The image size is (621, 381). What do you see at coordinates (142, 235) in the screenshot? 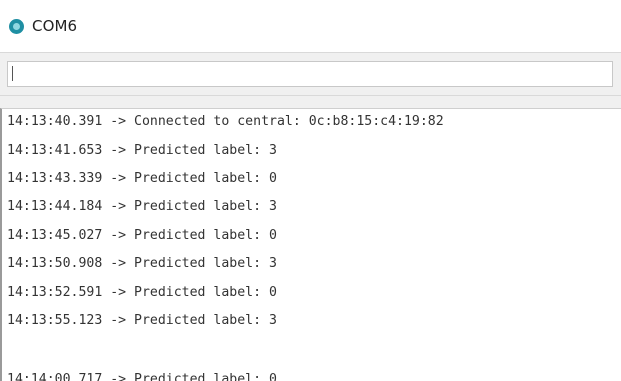
I see `output-line: 14:13:45.027 -> Predicted label: 0` at bounding box center [142, 235].